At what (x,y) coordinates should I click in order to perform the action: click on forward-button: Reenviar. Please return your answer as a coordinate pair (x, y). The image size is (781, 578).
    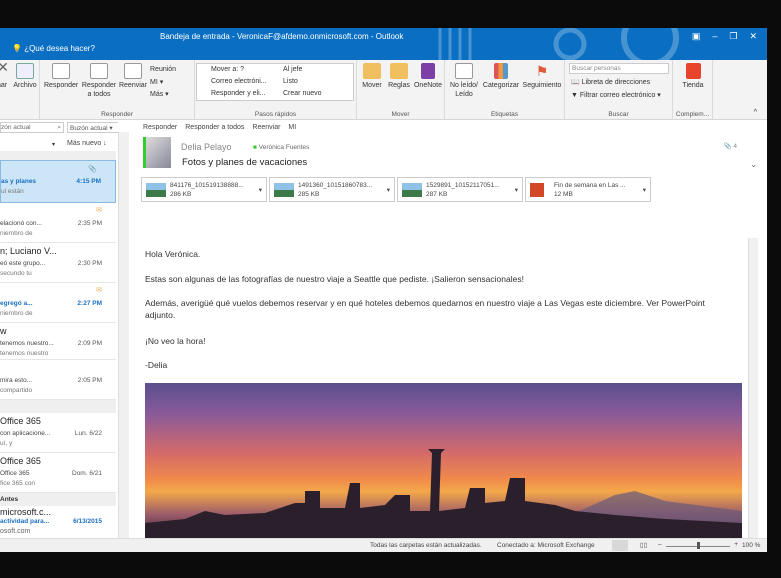
    Looking at the image, I should click on (133, 76).